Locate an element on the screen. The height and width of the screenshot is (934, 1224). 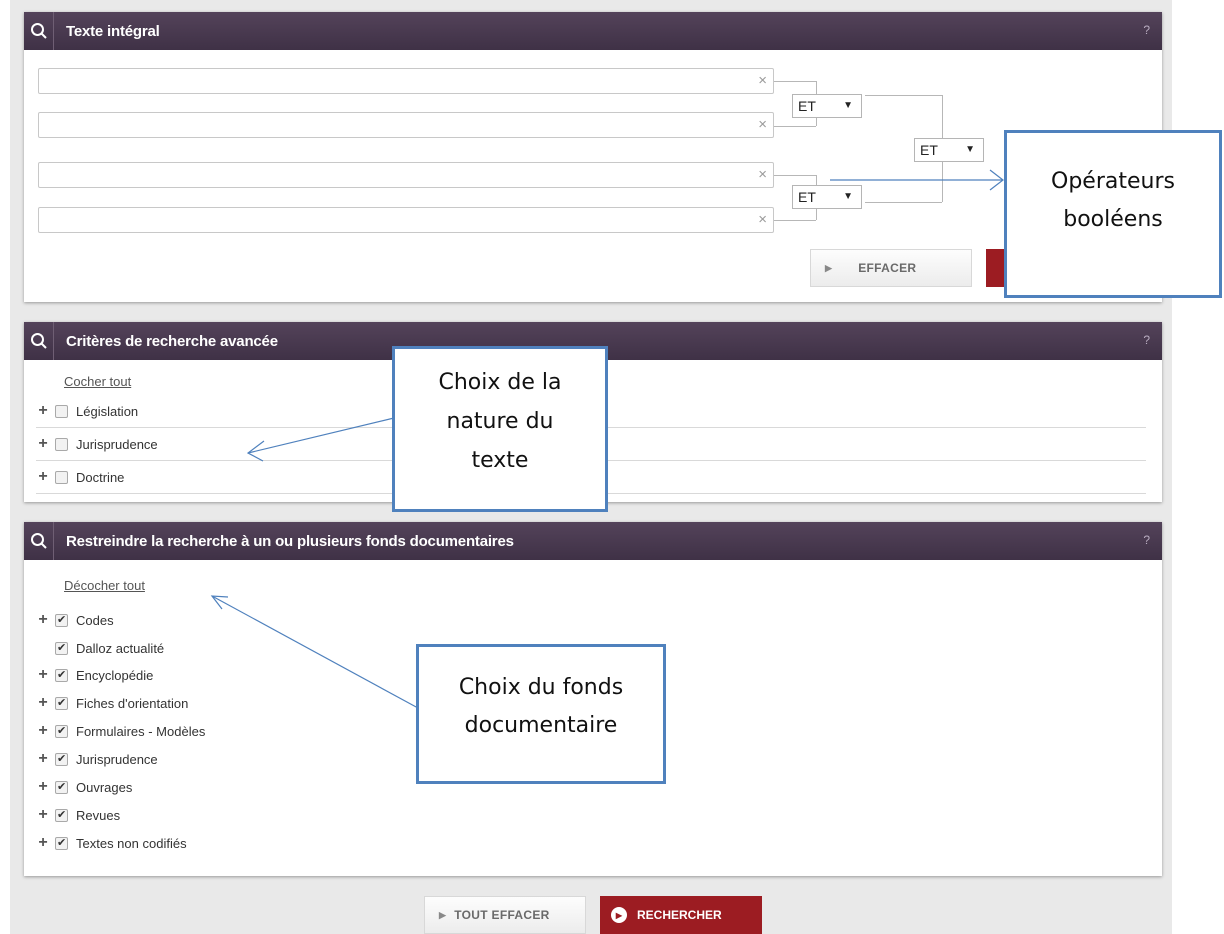
fonds-row: +Jurisprudence is located at coordinates (96, 759).